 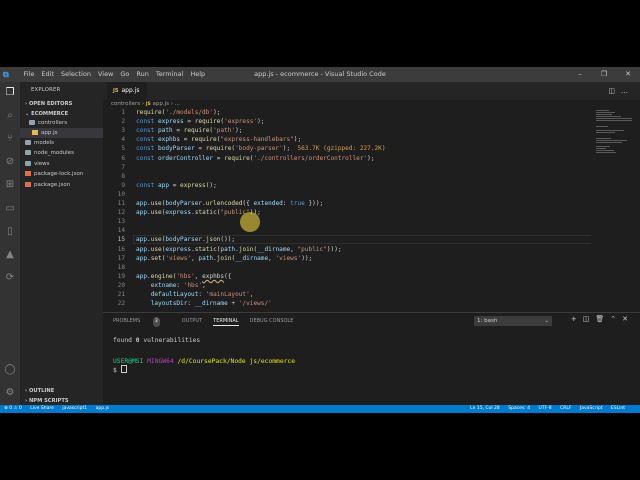 I want to click on code-token: engine, so click(x=161, y=276).